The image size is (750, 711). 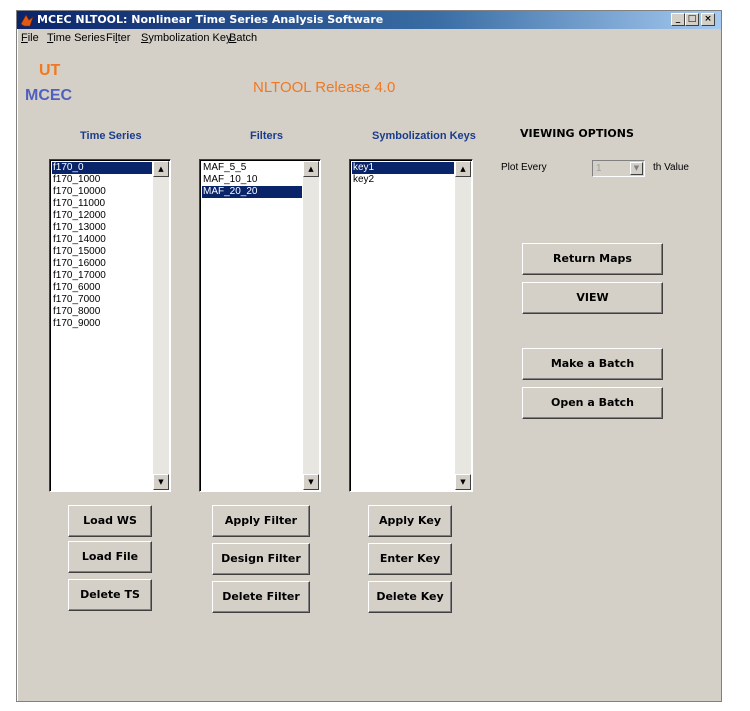 What do you see at coordinates (463, 325) in the screenshot?
I see `keys-scrollbar: ▲ ▼` at bounding box center [463, 325].